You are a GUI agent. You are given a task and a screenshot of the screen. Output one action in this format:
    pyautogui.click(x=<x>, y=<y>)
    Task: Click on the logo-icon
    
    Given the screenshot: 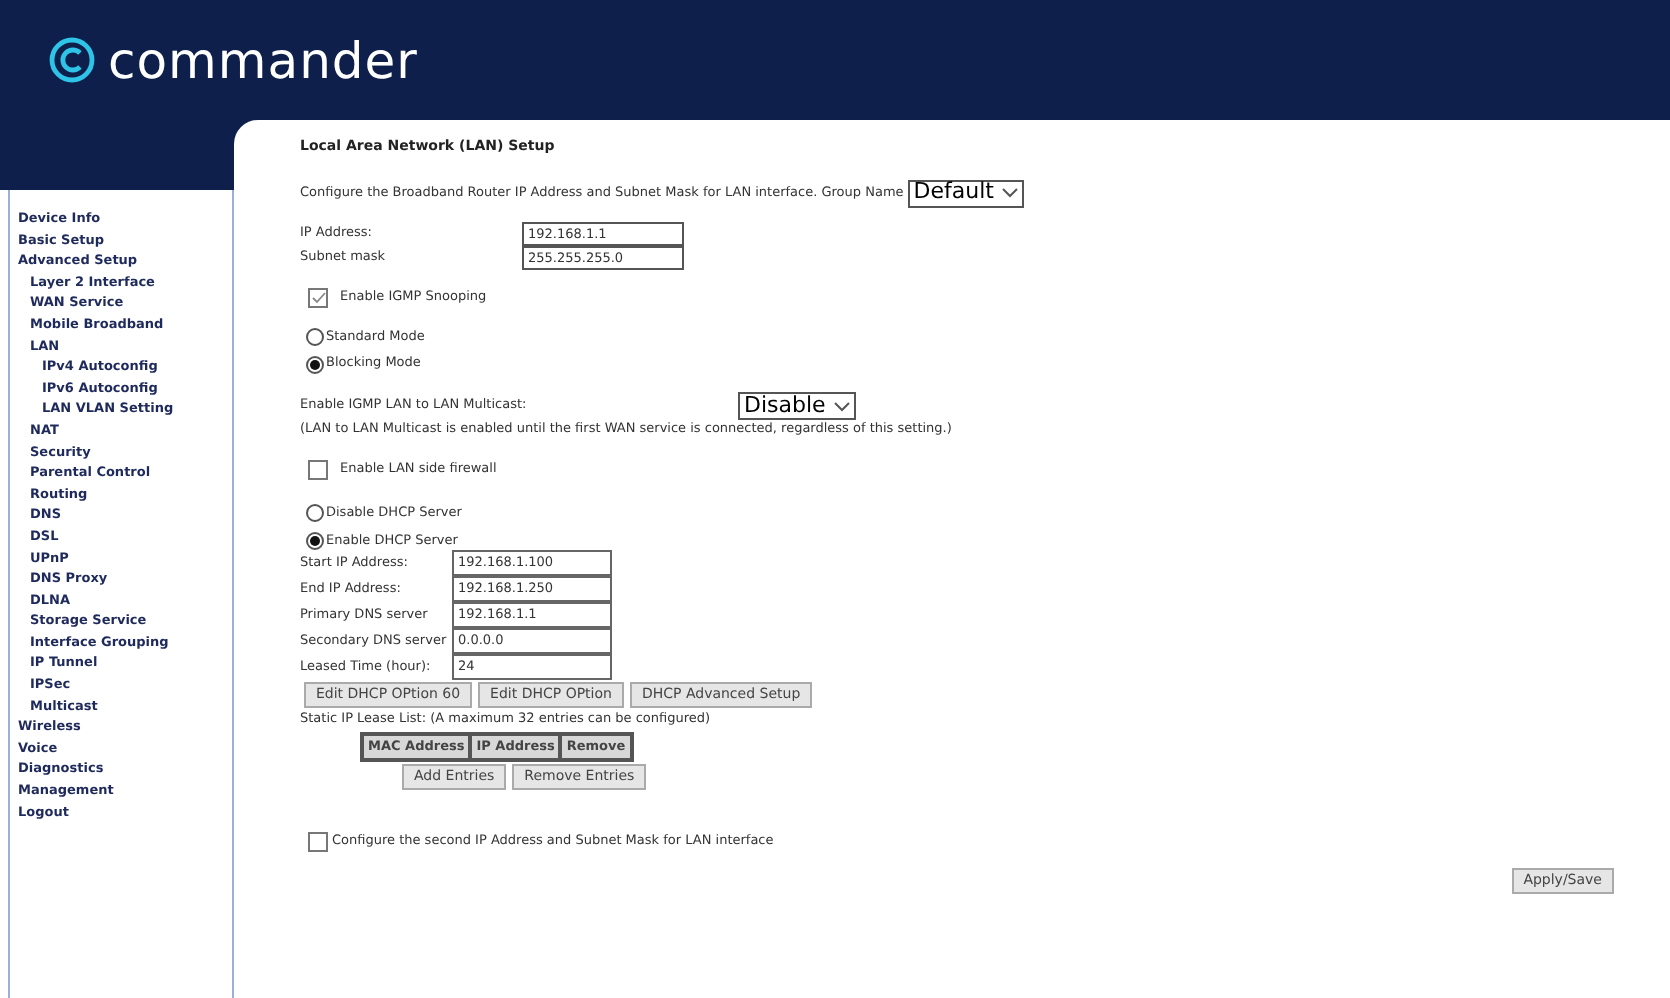 What is the action you would take?
    pyautogui.click(x=72, y=60)
    